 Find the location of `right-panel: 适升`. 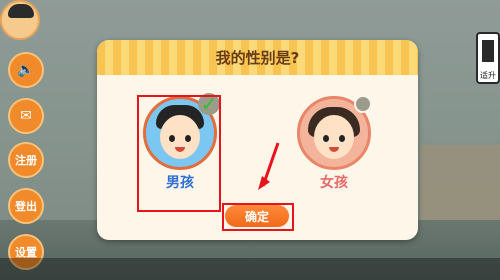

right-panel: 适升 is located at coordinates (488, 58).